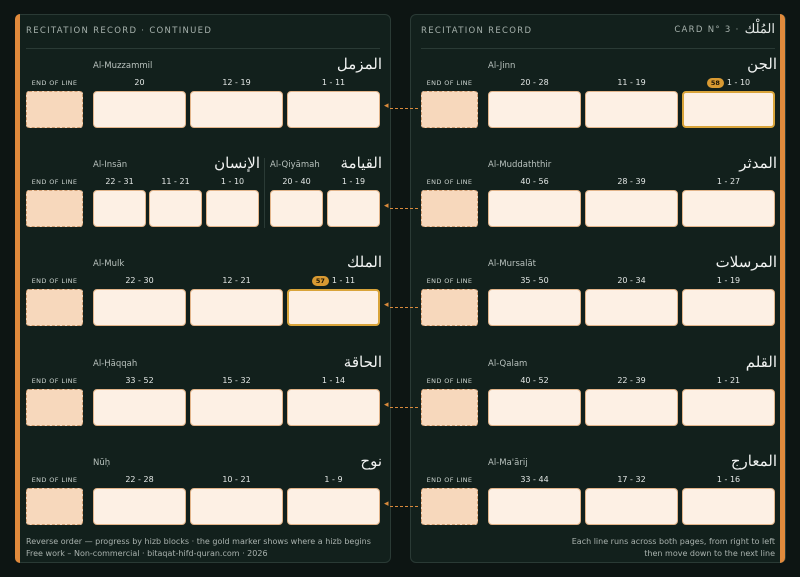  Describe the element at coordinates (237, 163) in the screenshot. I see `surah-arabic-name: الإنسان` at that location.